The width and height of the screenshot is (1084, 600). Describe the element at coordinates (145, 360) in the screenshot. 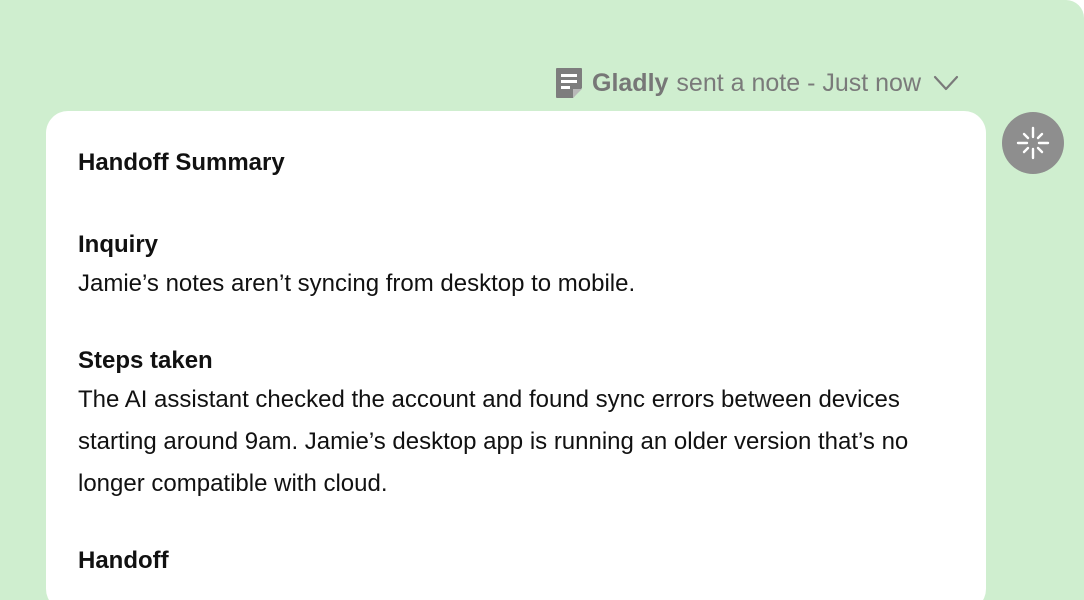

I see `section-heading-steps-taken: Steps taken` at that location.